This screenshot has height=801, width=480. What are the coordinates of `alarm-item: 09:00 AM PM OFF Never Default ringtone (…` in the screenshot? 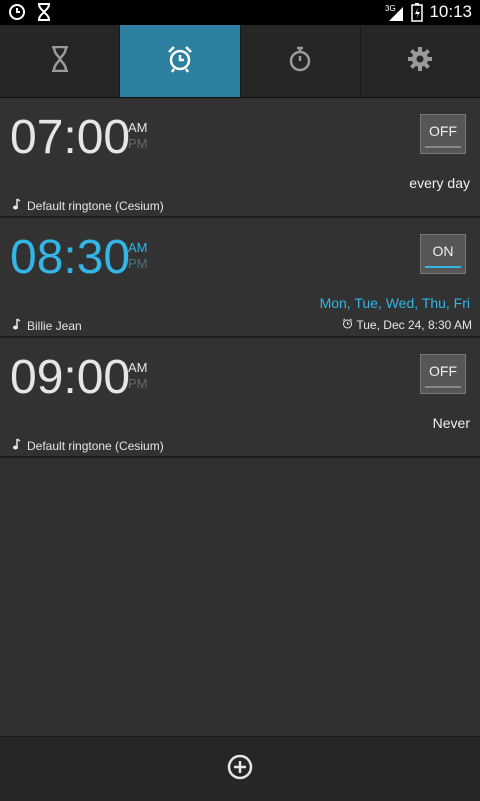 It's located at (240, 398).